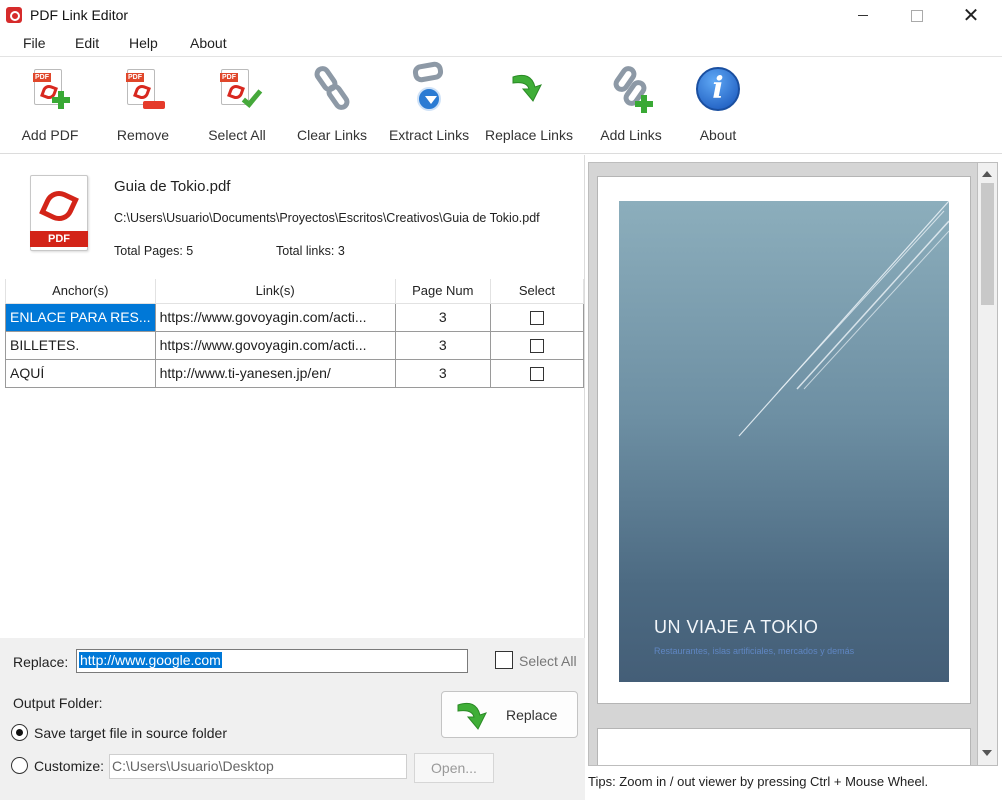 The image size is (1002, 800). What do you see at coordinates (275, 291) in the screenshot?
I see `column-header-link: Link(s)` at bounding box center [275, 291].